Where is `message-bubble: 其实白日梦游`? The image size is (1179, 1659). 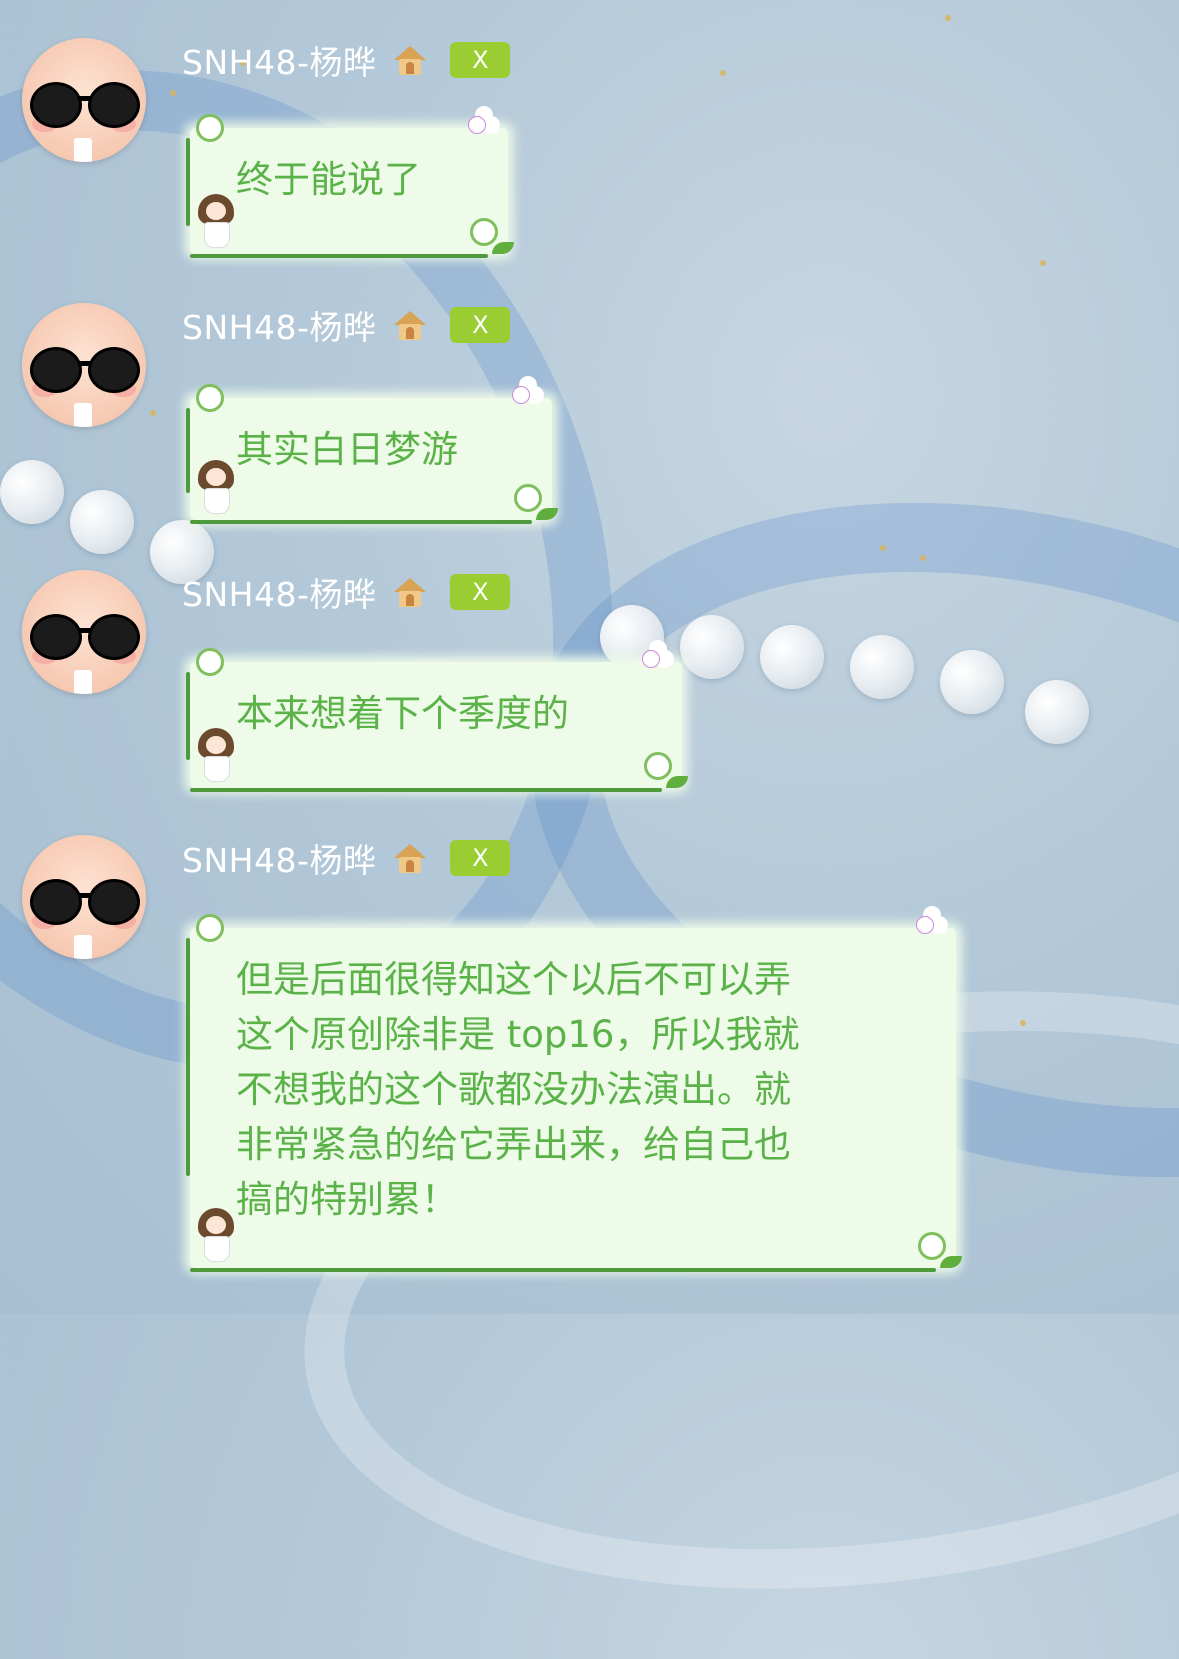
message-bubble: 其实白日梦游 is located at coordinates (372, 454).